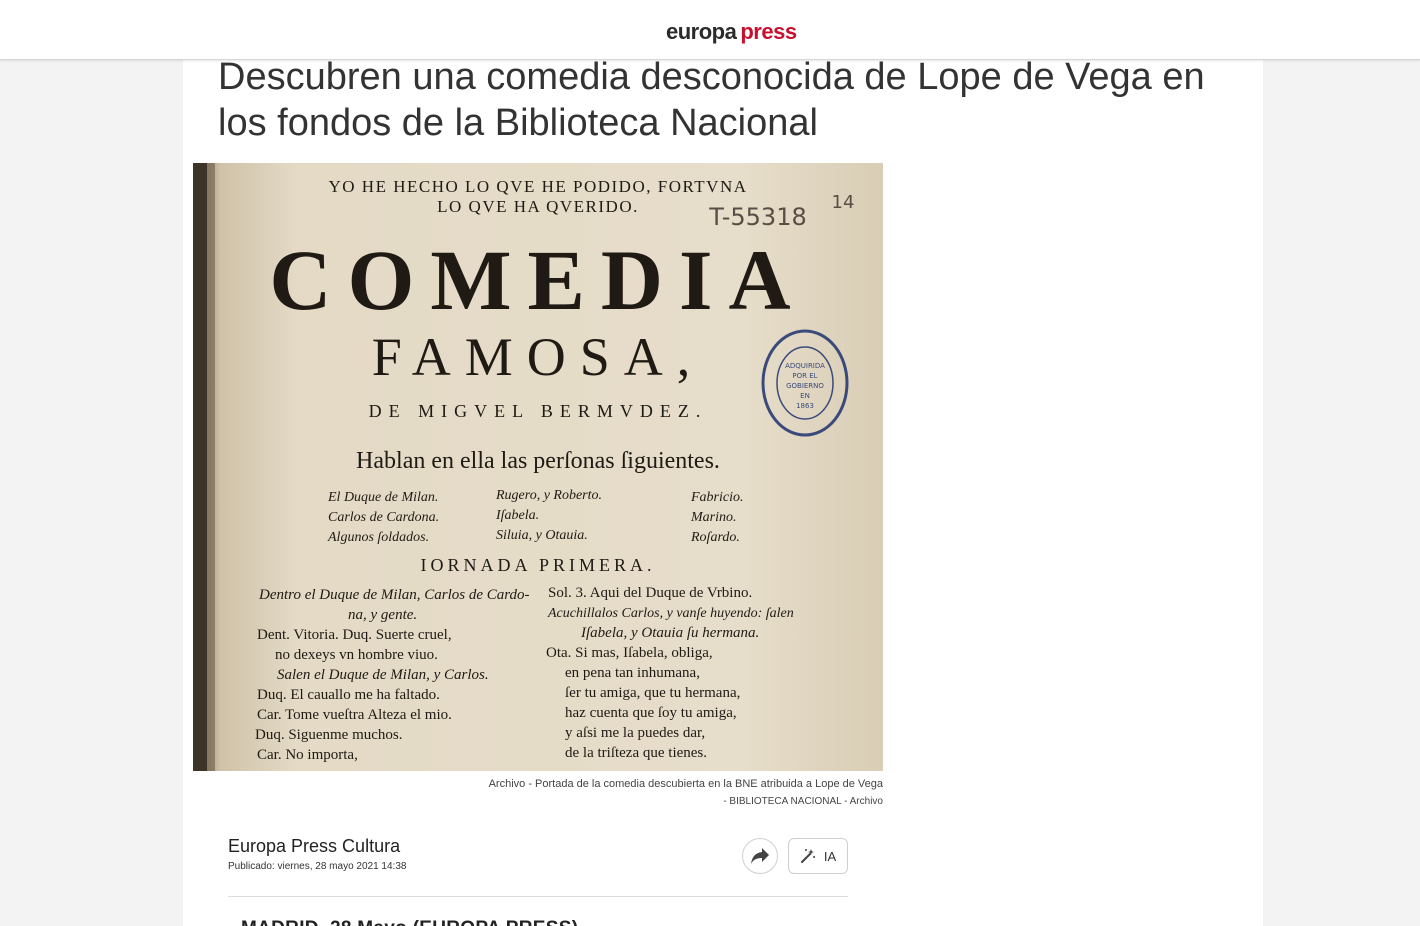  I want to click on verse-left-3: Dent. Vitoria. Duq. Suerte cruel,, so click(354, 635).